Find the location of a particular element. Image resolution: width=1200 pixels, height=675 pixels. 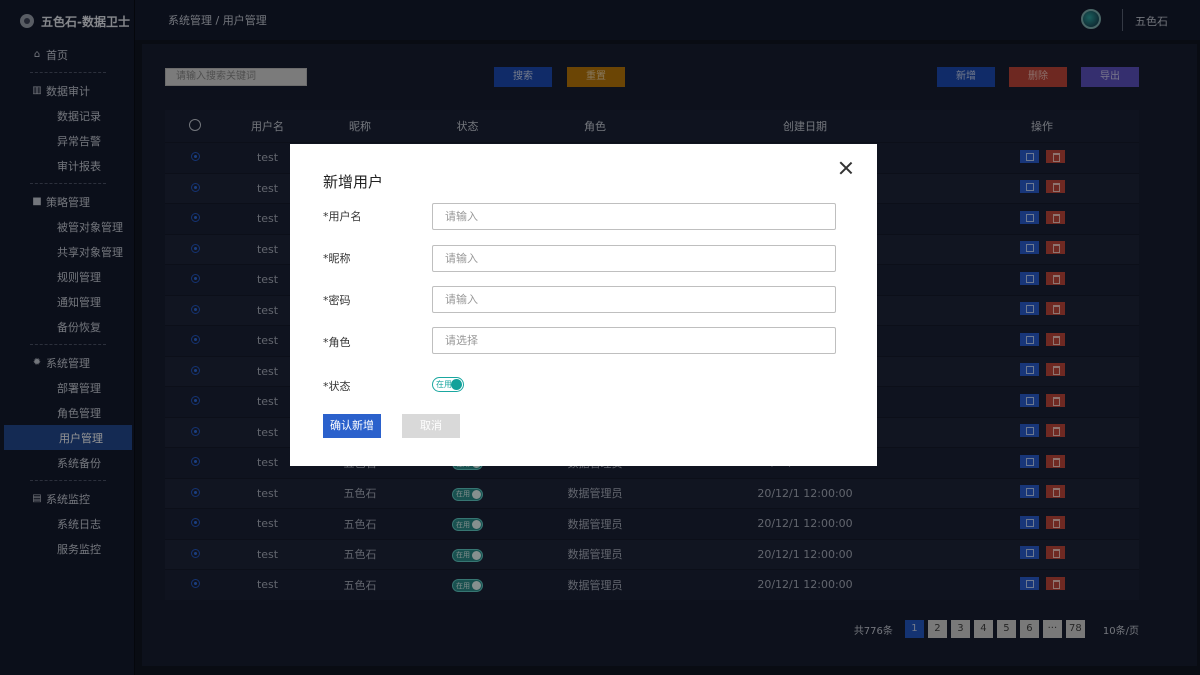

close-icon is located at coordinates (846, 168).